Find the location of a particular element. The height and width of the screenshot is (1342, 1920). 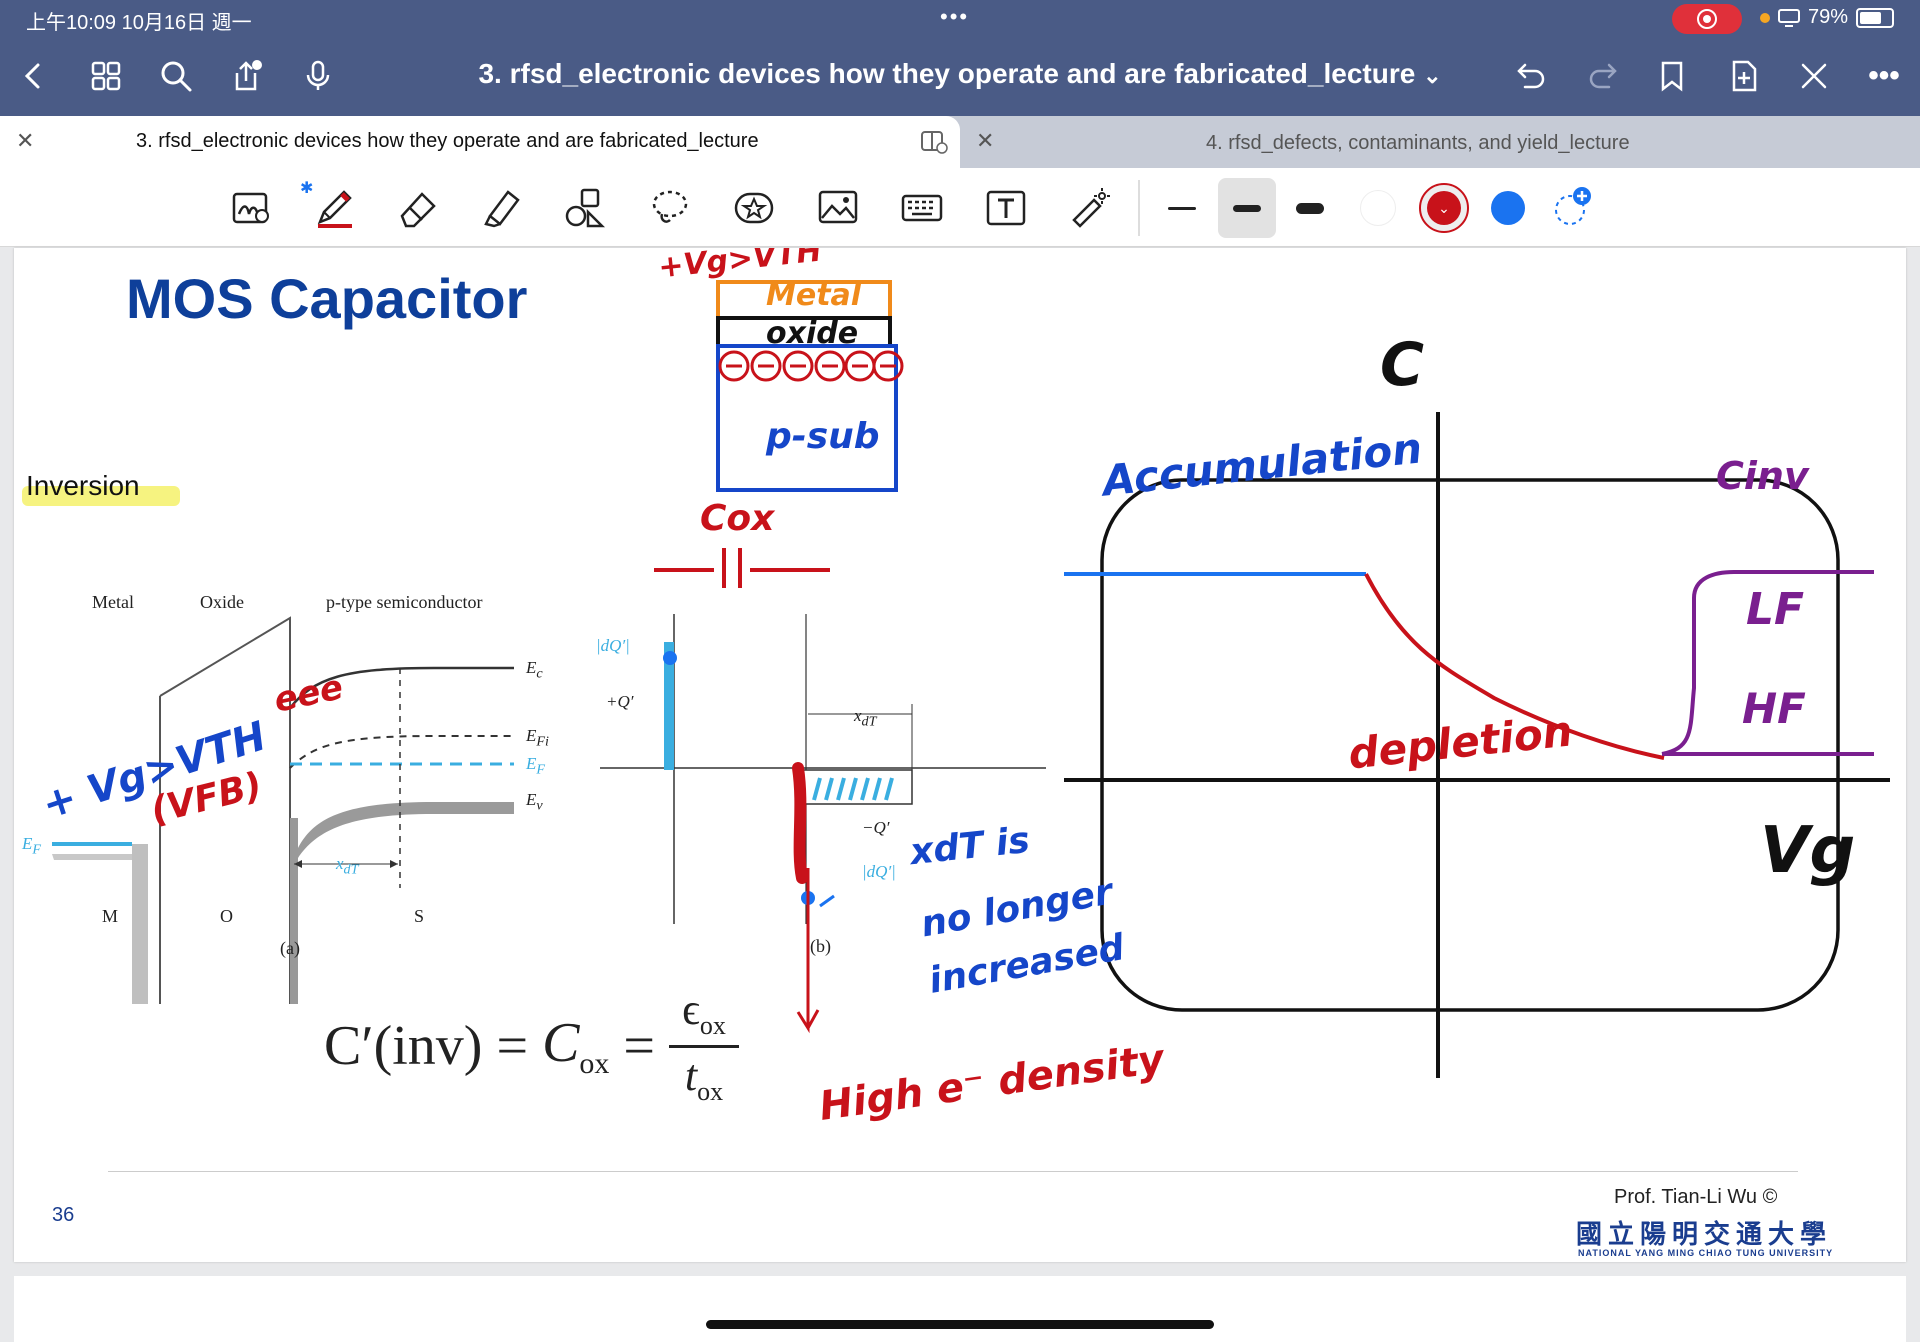

band-label-xdt: xdT is located at coordinates (347, 866).